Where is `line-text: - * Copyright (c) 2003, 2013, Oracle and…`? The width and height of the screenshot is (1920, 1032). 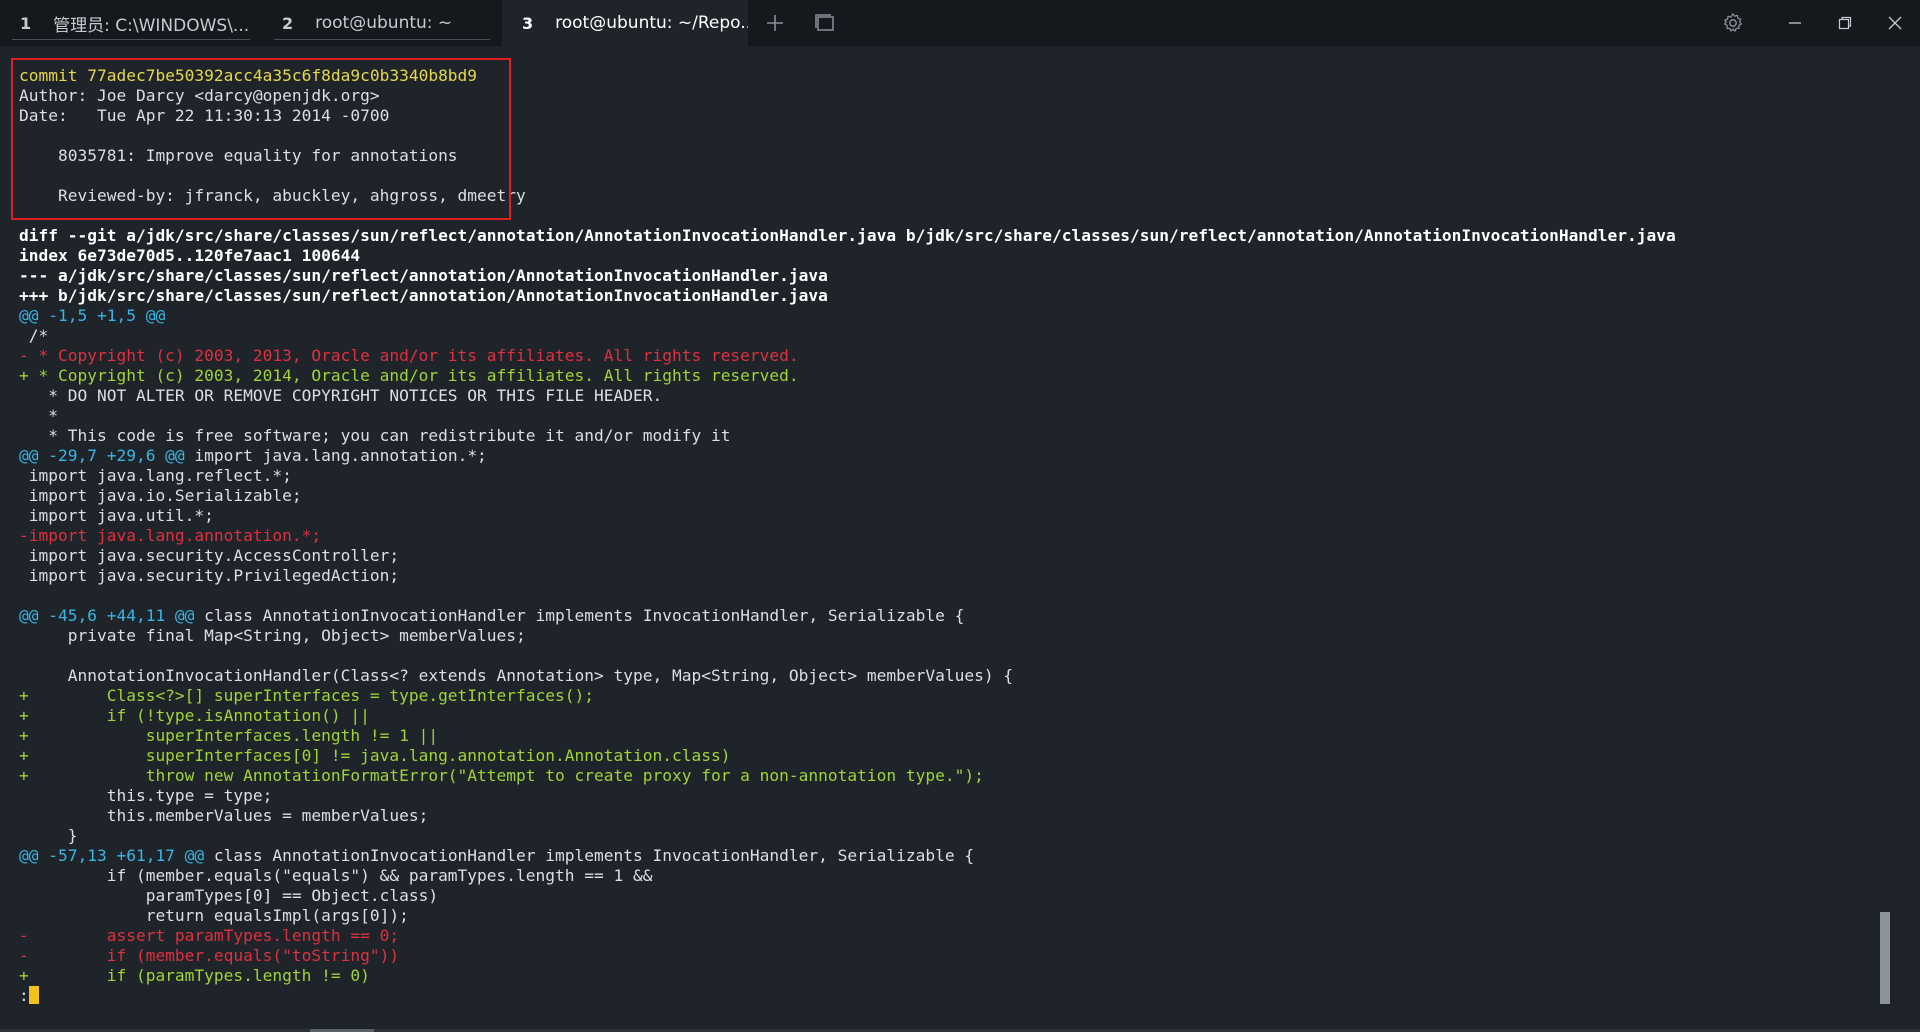 line-text: - * Copyright (c) 2003, 2013, Oracle and… is located at coordinates (409, 355).